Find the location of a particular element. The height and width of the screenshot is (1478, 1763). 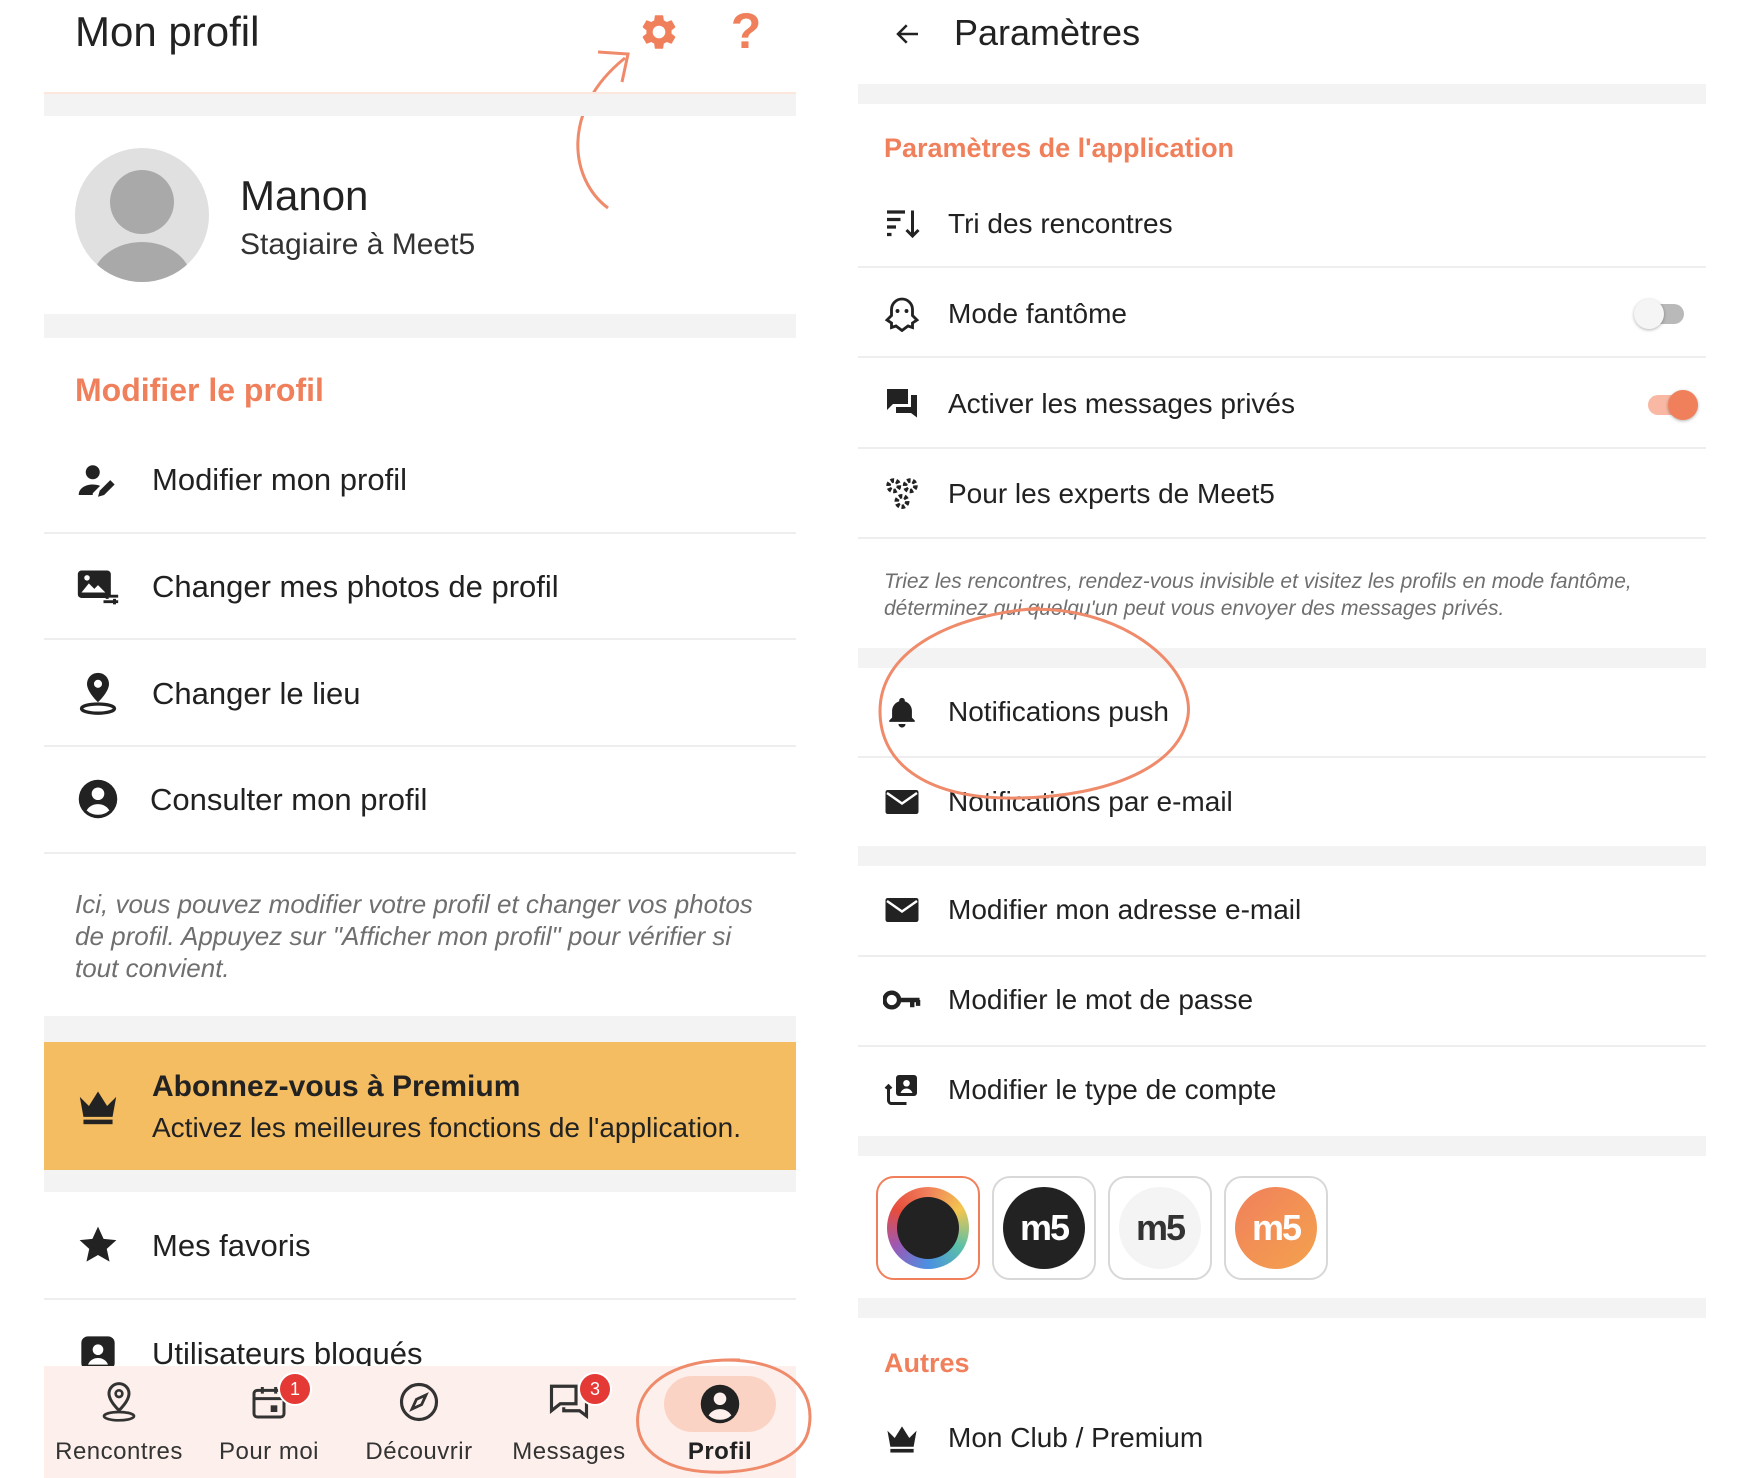

nav-rencontres: Rencontres is located at coordinates (119, 1422).